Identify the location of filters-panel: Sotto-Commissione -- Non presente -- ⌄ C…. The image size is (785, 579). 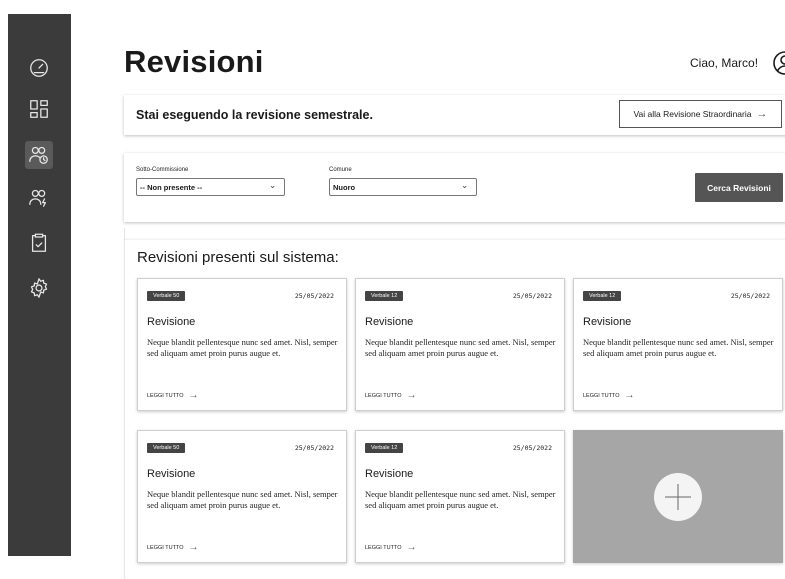
(454, 187).